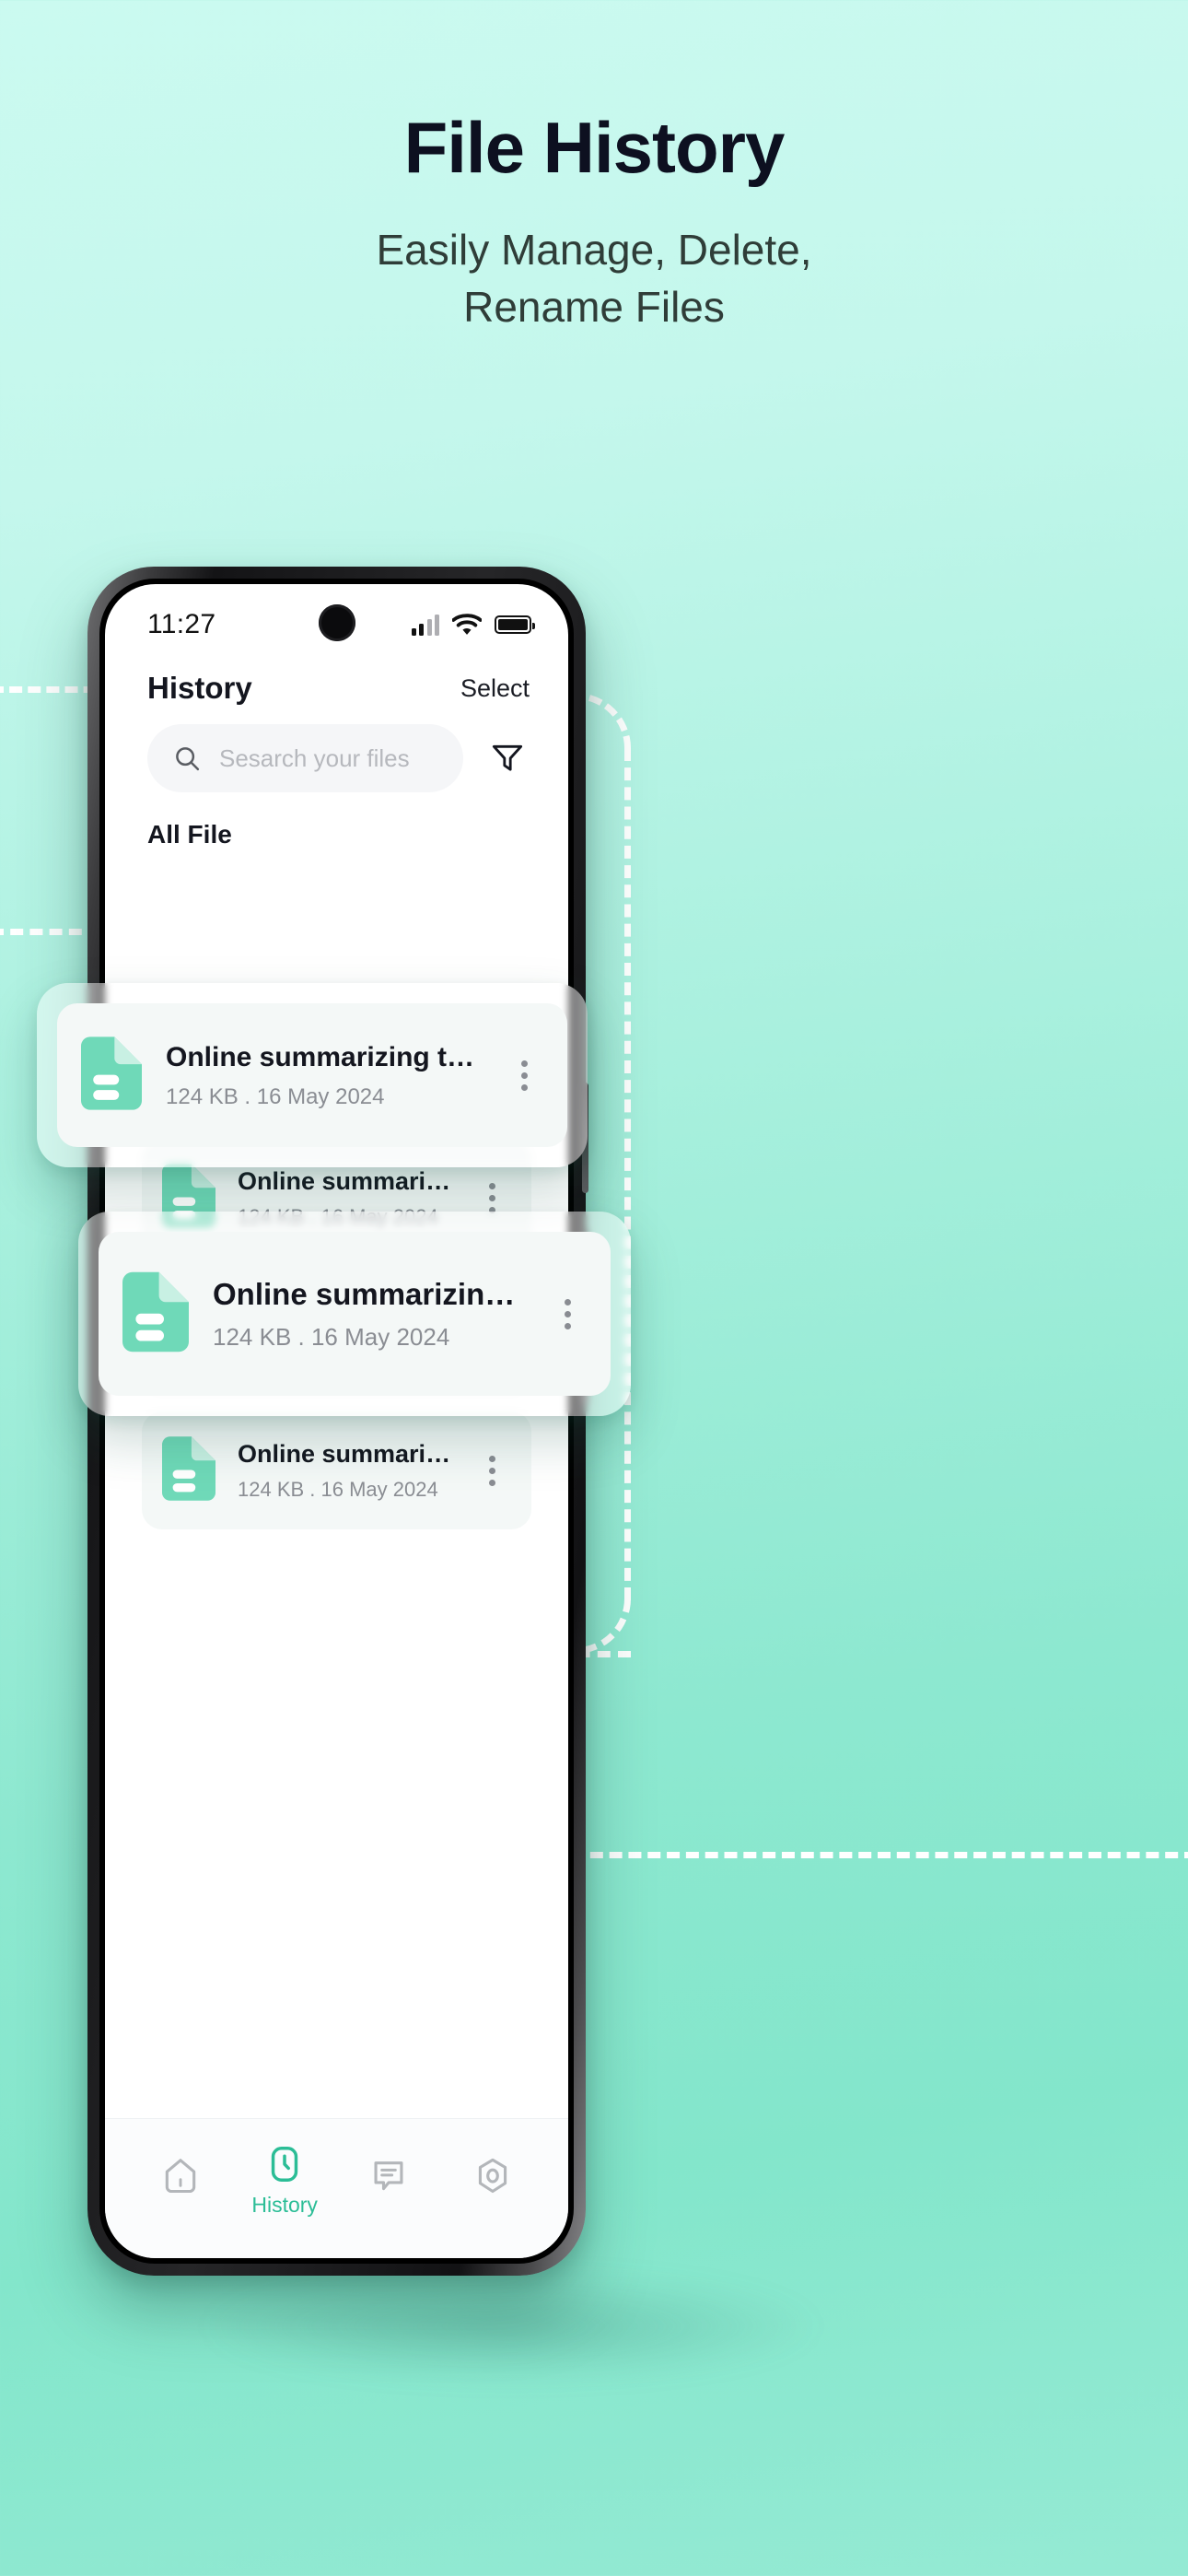 This screenshot has height=2576, width=1188. Describe the element at coordinates (189, 834) in the screenshot. I see `section-label: All File` at that location.